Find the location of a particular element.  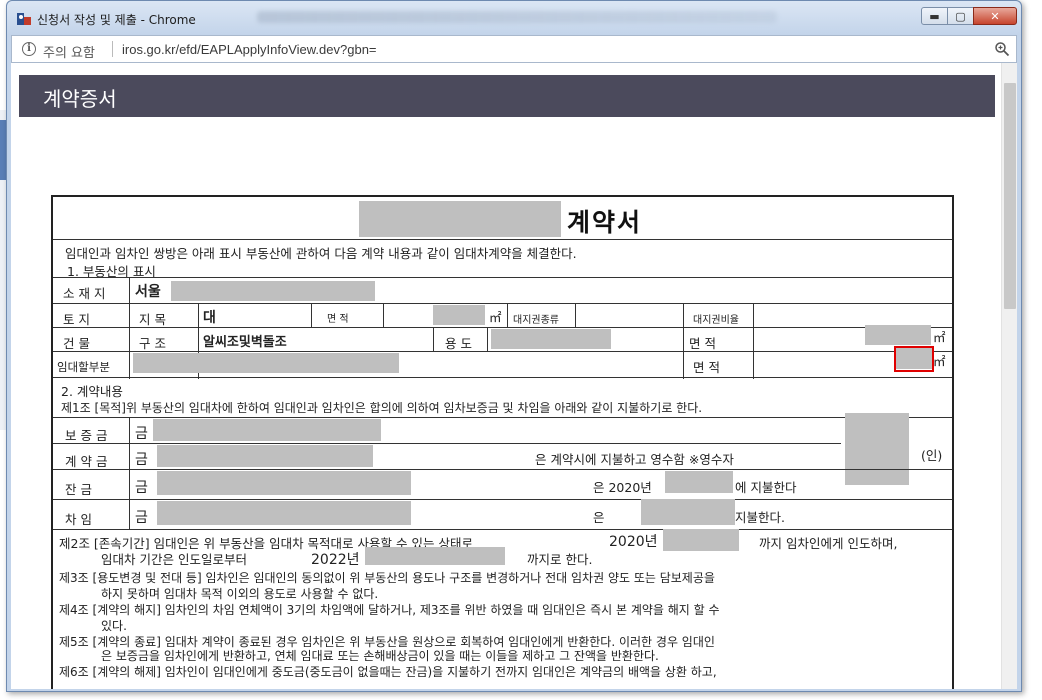

redacted-title-prefix is located at coordinates (460, 219).